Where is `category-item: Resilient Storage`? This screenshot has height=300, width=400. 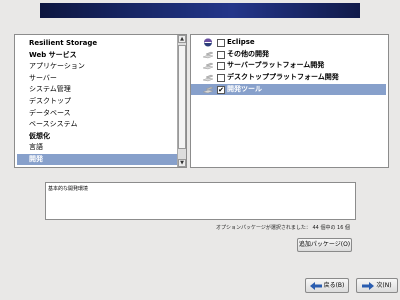 category-item: Resilient Storage is located at coordinates (97, 43).